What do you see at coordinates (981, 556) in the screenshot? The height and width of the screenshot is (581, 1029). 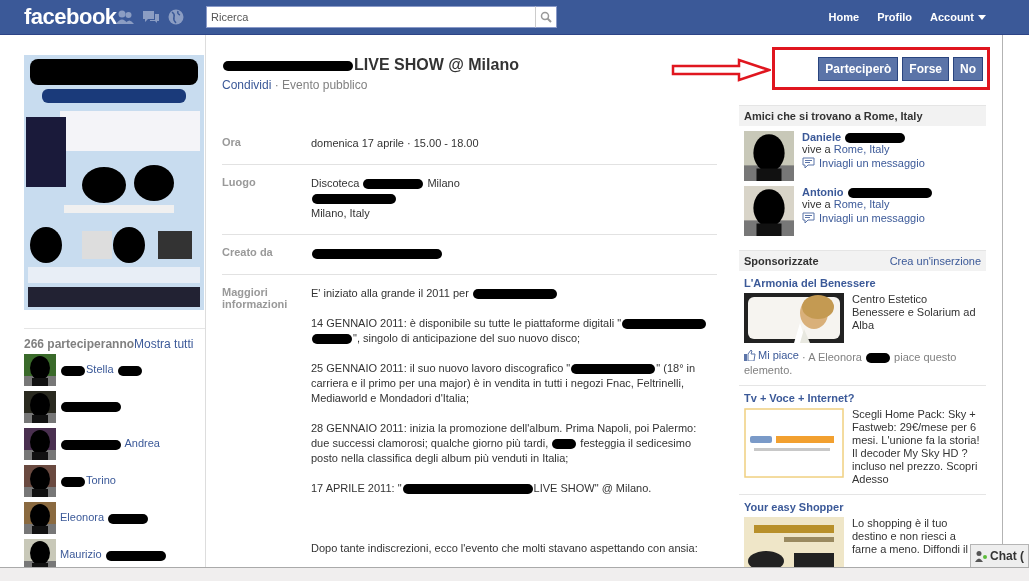 I see `person-icon` at bounding box center [981, 556].